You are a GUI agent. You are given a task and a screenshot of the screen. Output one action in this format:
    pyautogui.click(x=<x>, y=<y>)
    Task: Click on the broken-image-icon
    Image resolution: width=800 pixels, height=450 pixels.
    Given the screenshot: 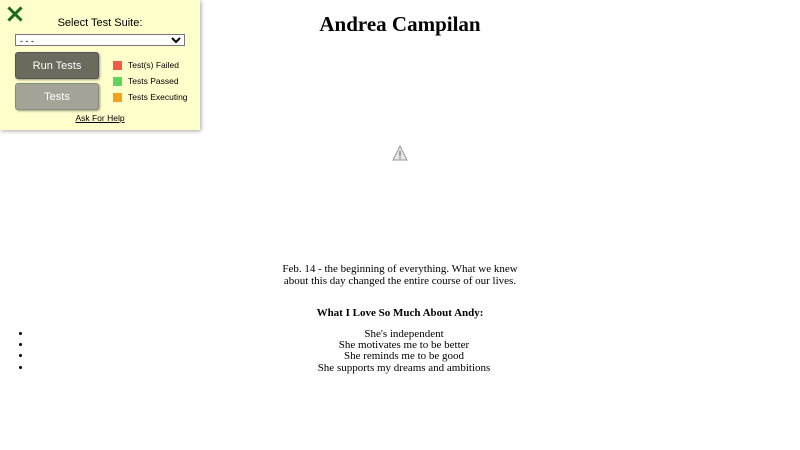 What is the action you would take?
    pyautogui.click(x=400, y=153)
    